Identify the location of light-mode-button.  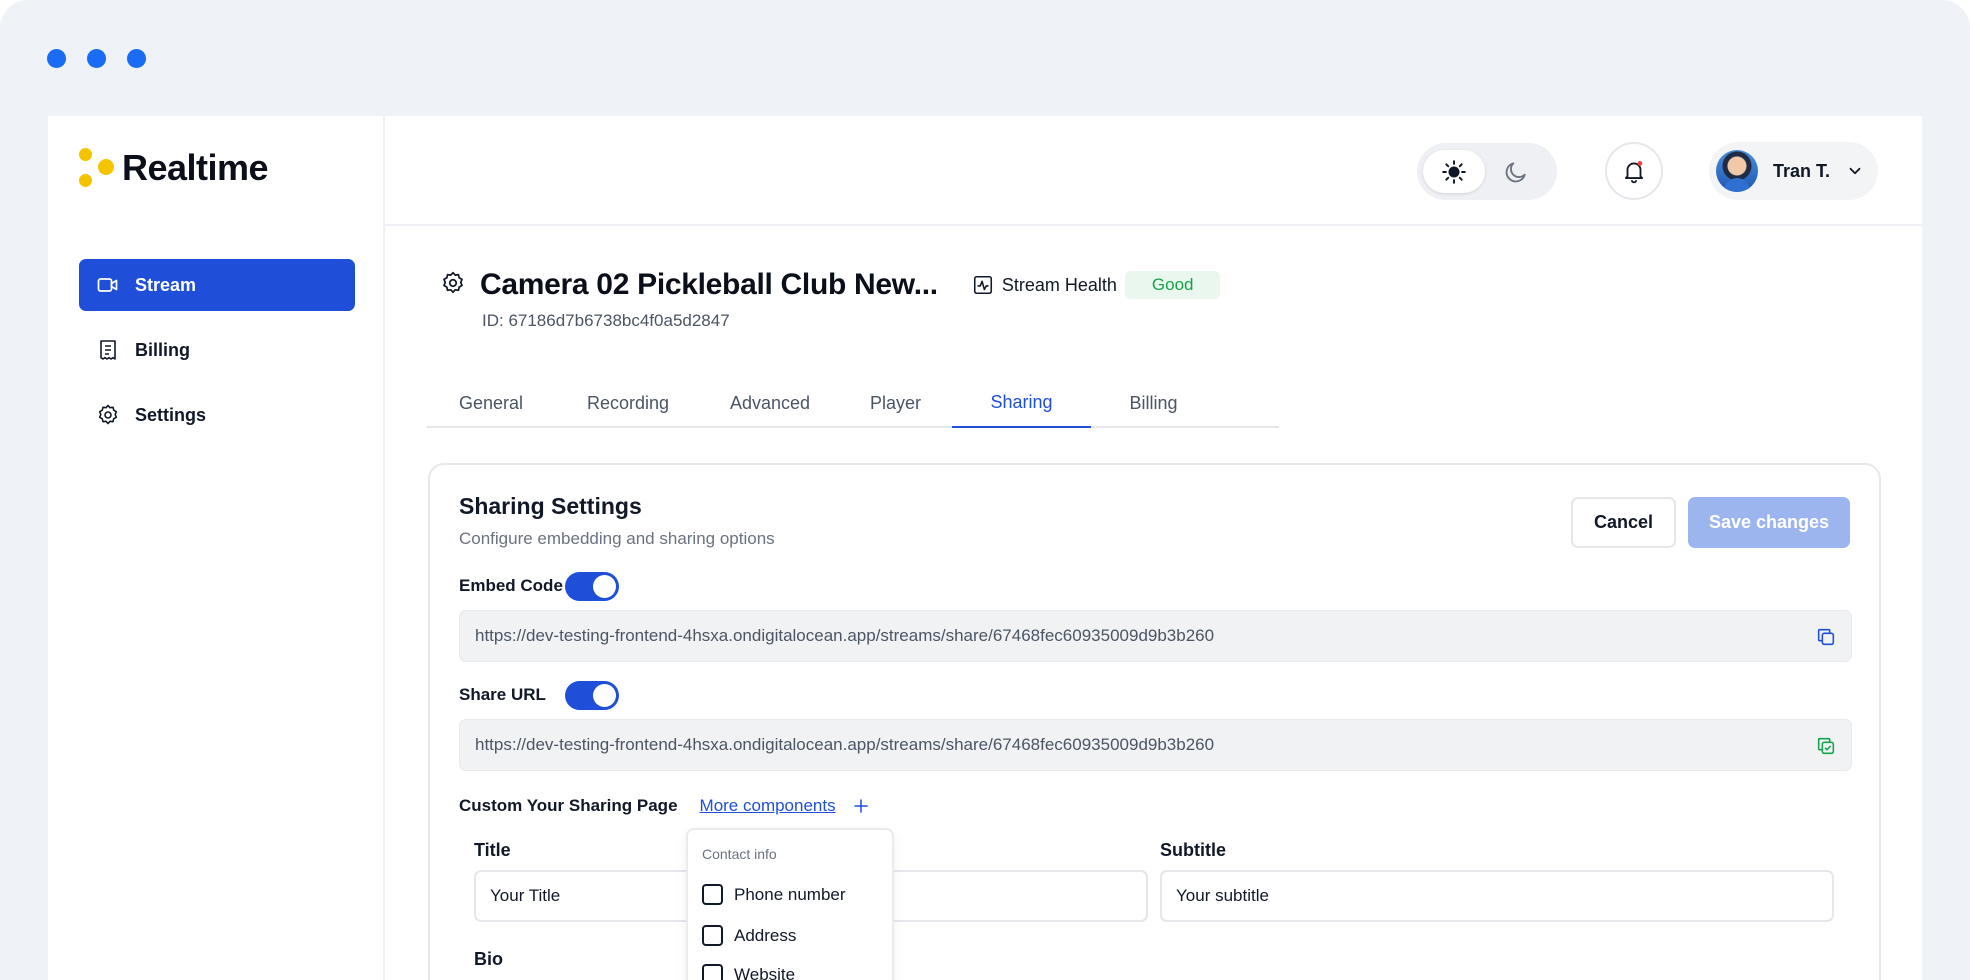
(1454, 171).